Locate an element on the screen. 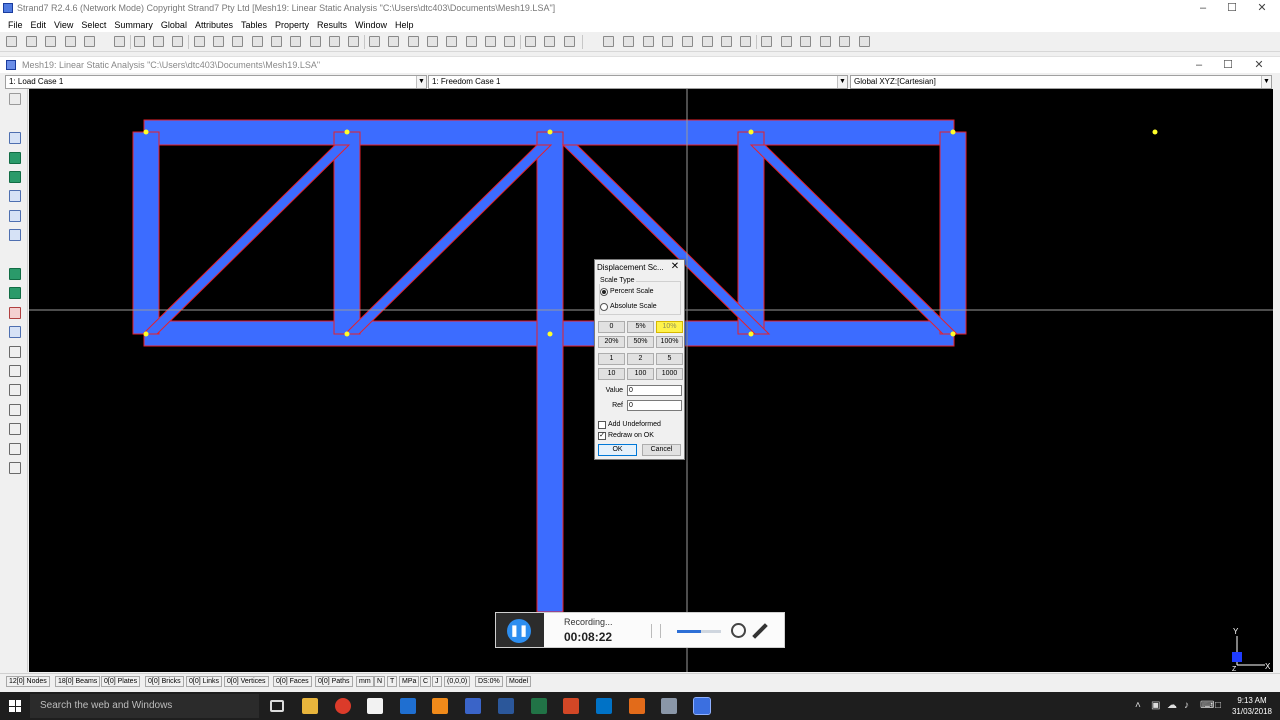 The height and width of the screenshot is (720, 1280). matlab-icon is located at coordinates (637, 706).